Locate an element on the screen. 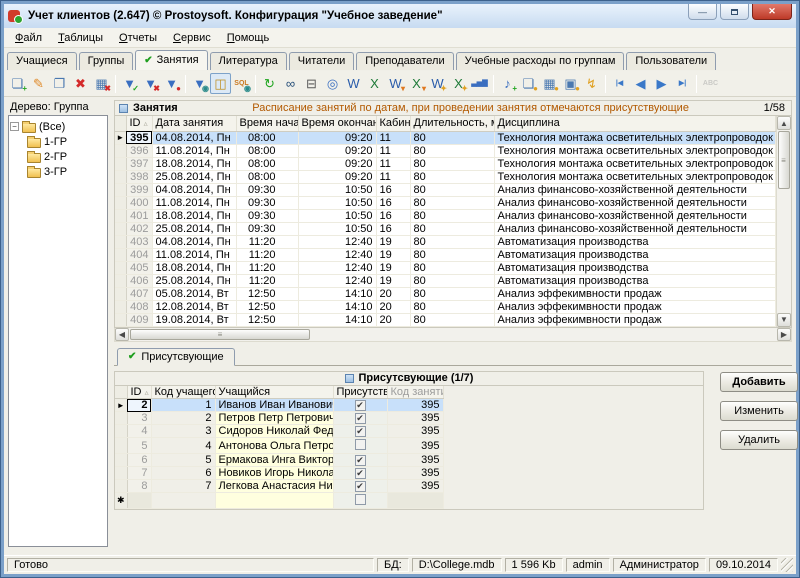 The height and width of the screenshot is (578, 800). att-column-header-2: Код учащегося is located at coordinates (183, 392).